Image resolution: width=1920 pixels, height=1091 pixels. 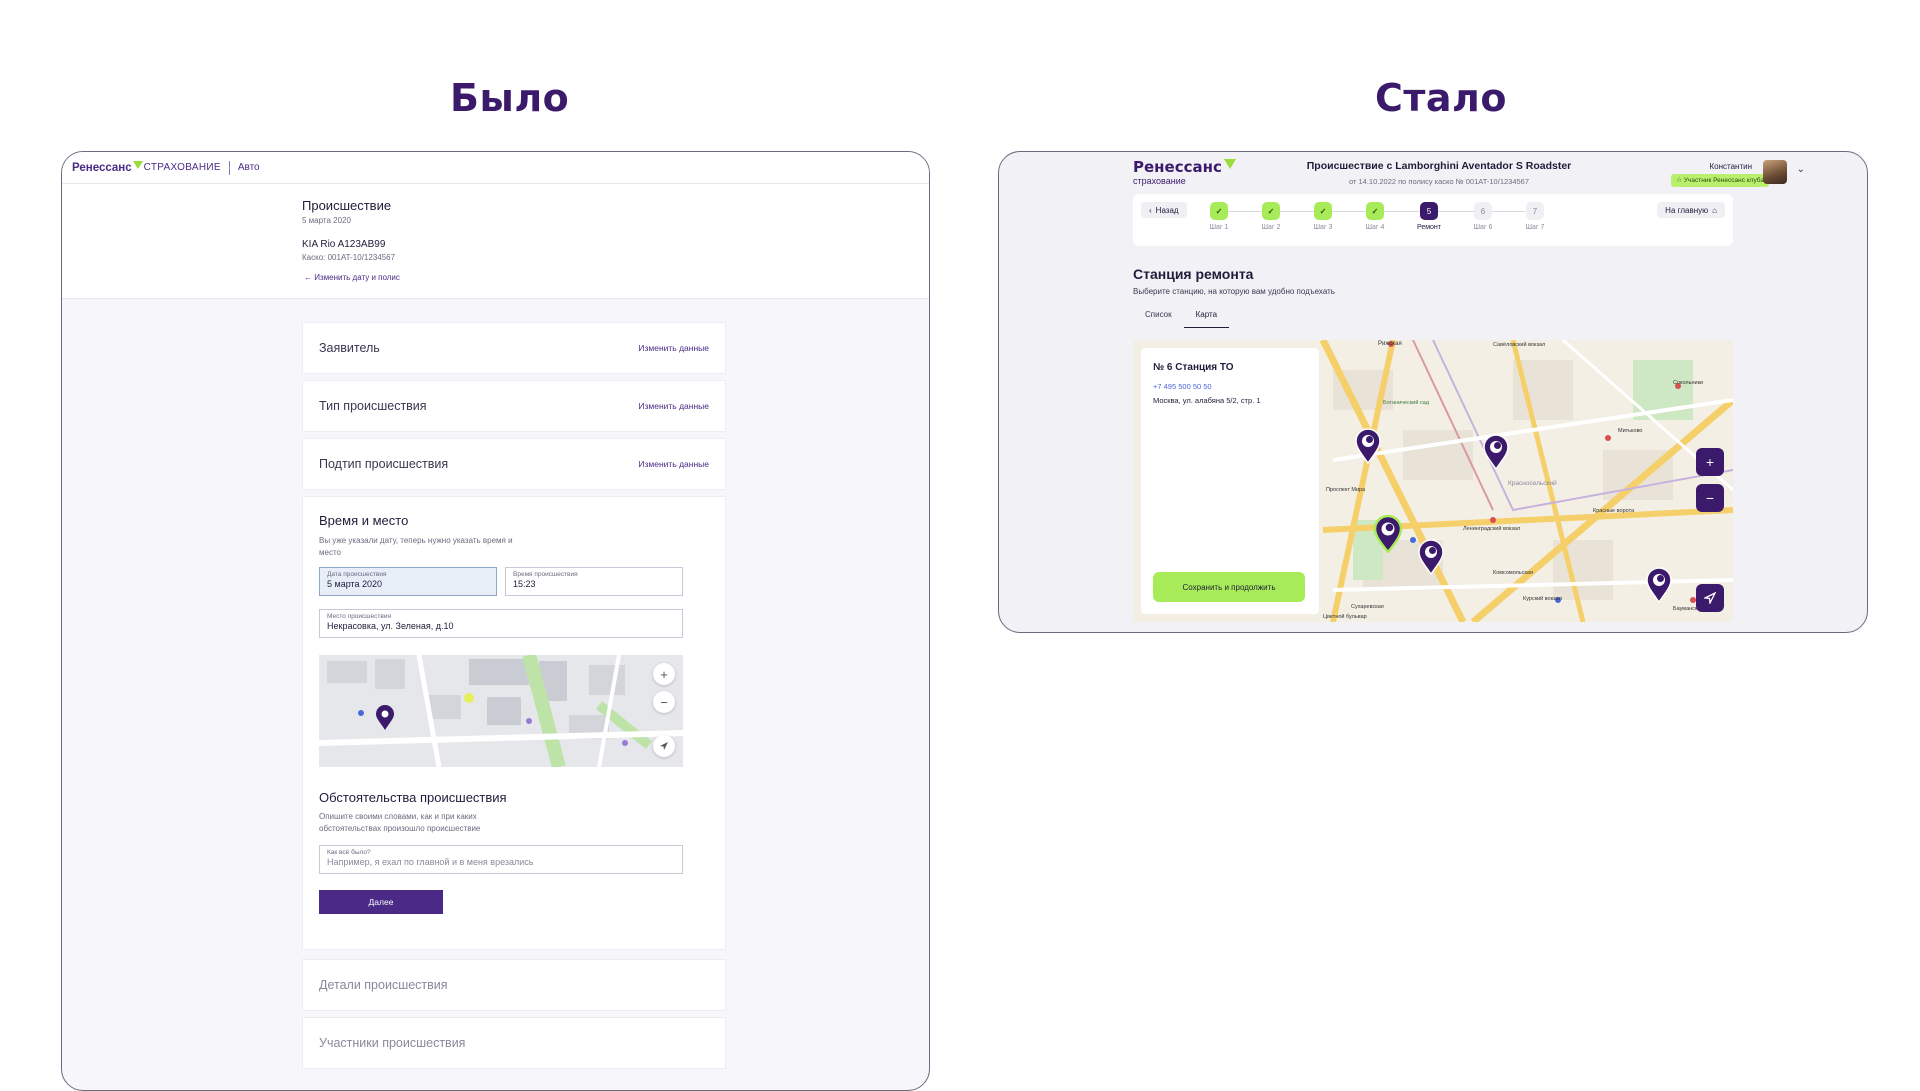 What do you see at coordinates (248, 167) in the screenshot?
I see `section-name: Авто` at bounding box center [248, 167].